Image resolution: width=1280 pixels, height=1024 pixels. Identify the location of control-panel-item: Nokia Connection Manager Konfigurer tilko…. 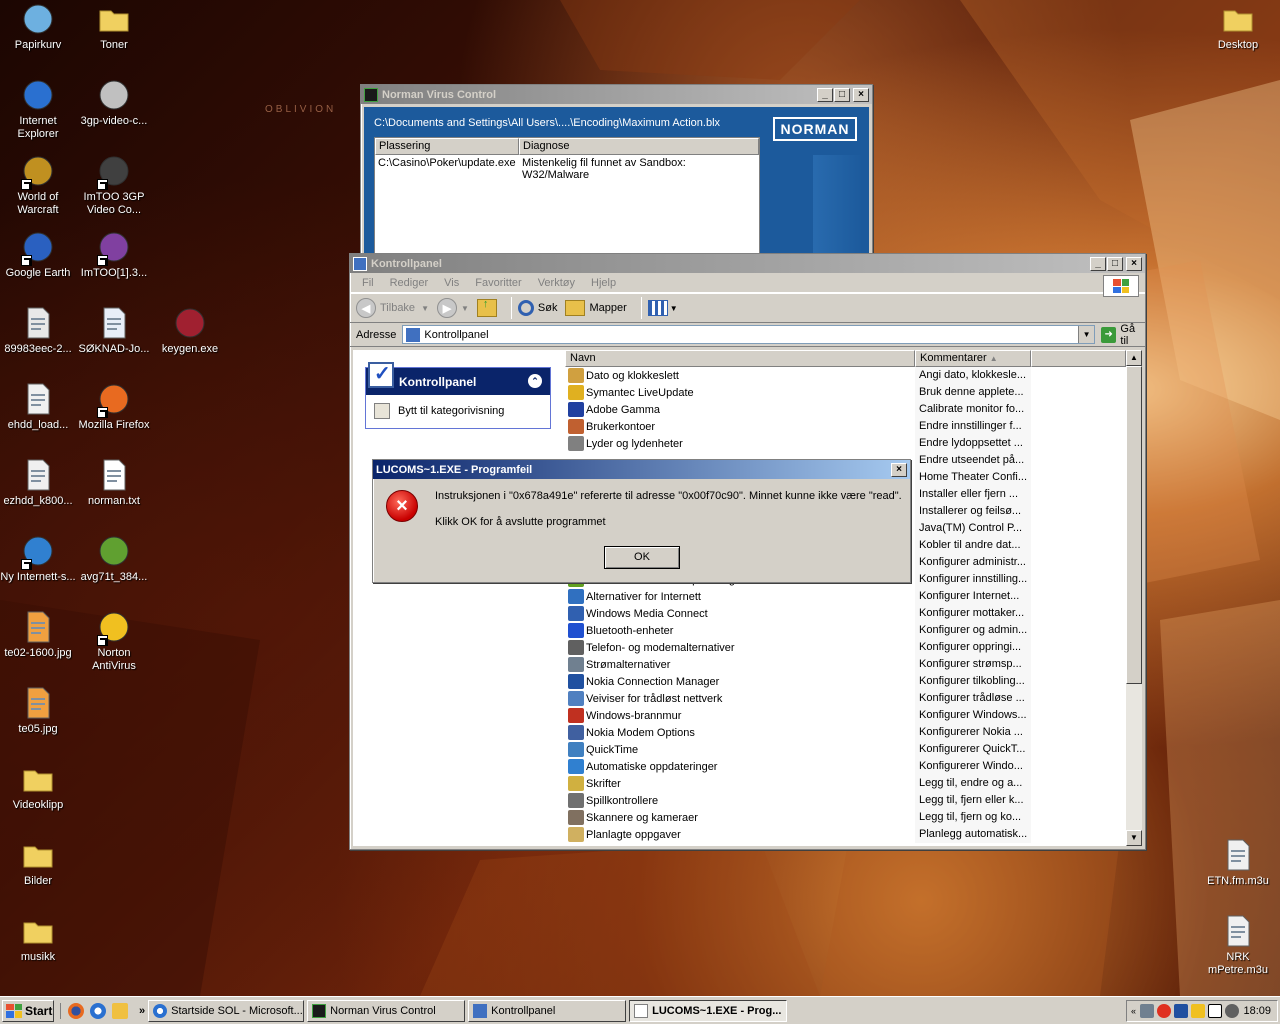
(845, 681).